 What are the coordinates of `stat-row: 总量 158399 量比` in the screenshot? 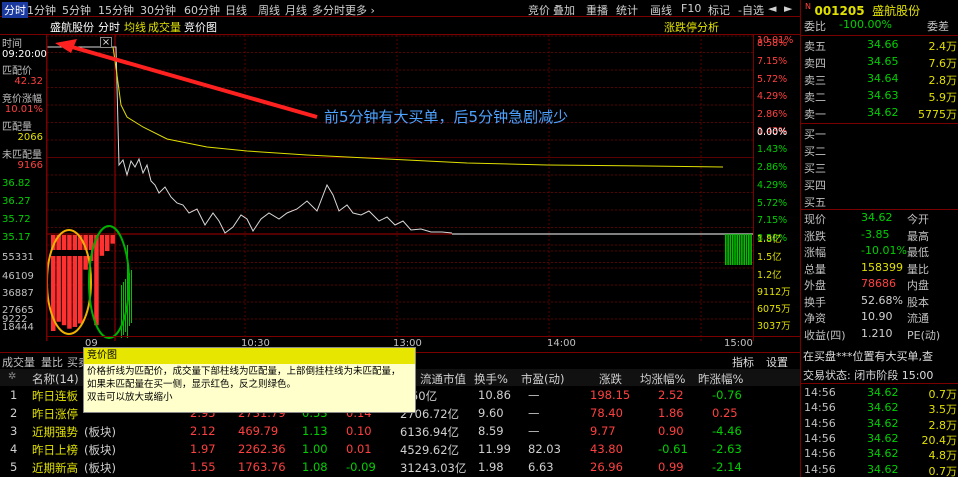 It's located at (879, 268).